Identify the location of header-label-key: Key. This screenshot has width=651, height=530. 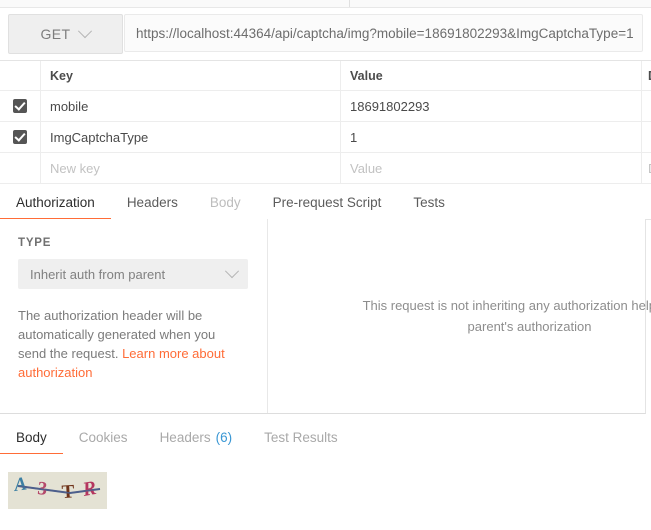
(61, 75).